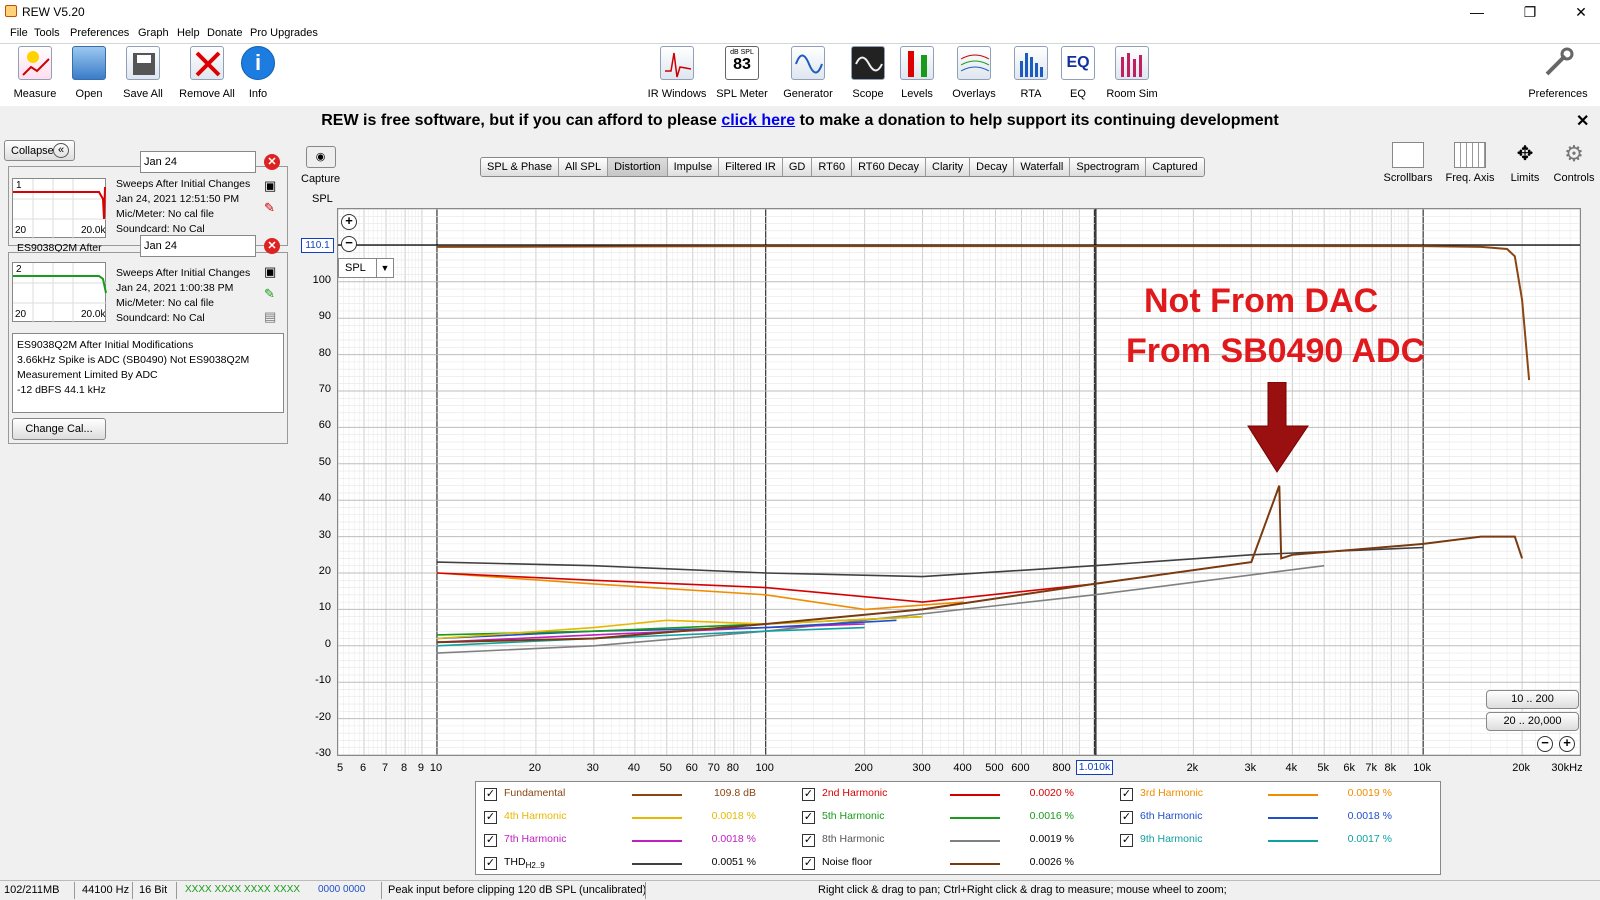 This screenshot has width=1600, height=900. What do you see at coordinates (632, 818) in the screenshot?
I see `legend-item-4th-harmonic: ✓ 4th Harmonic 0.0018 %` at bounding box center [632, 818].